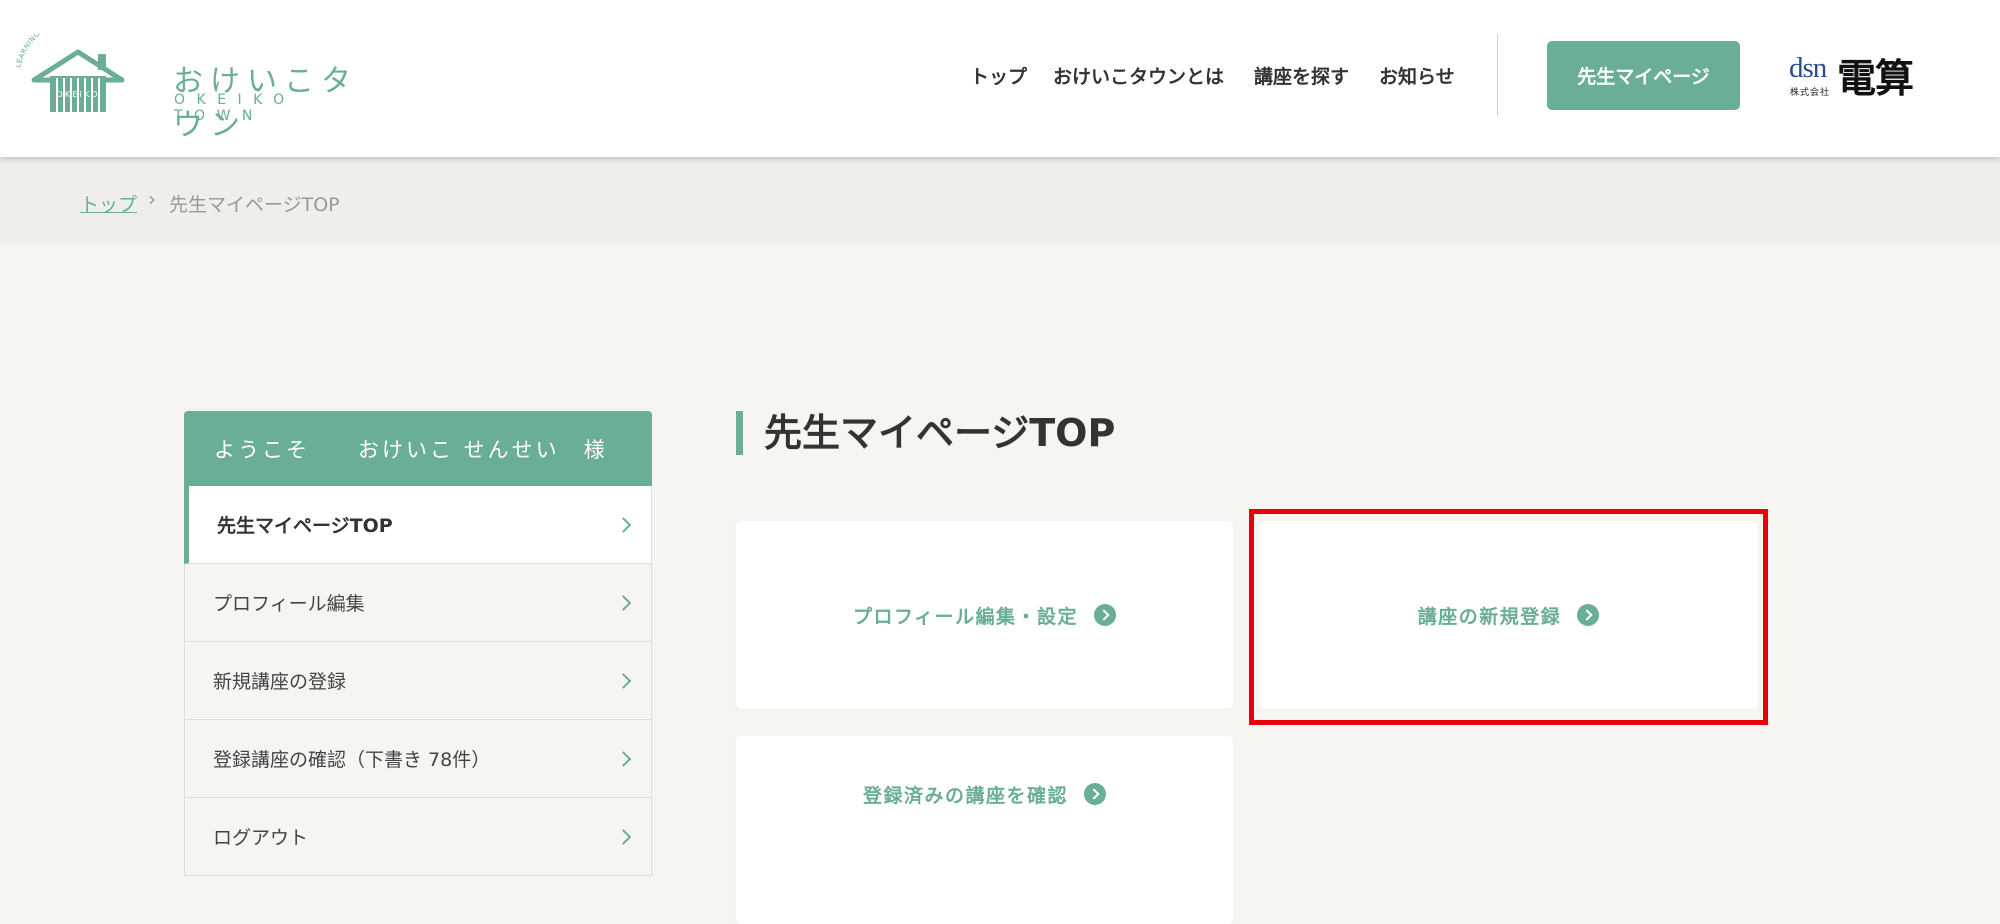 The width and height of the screenshot is (2000, 924). Describe the element at coordinates (418, 837) in the screenshot. I see `sidebar-item-logout: ログアウト` at that location.